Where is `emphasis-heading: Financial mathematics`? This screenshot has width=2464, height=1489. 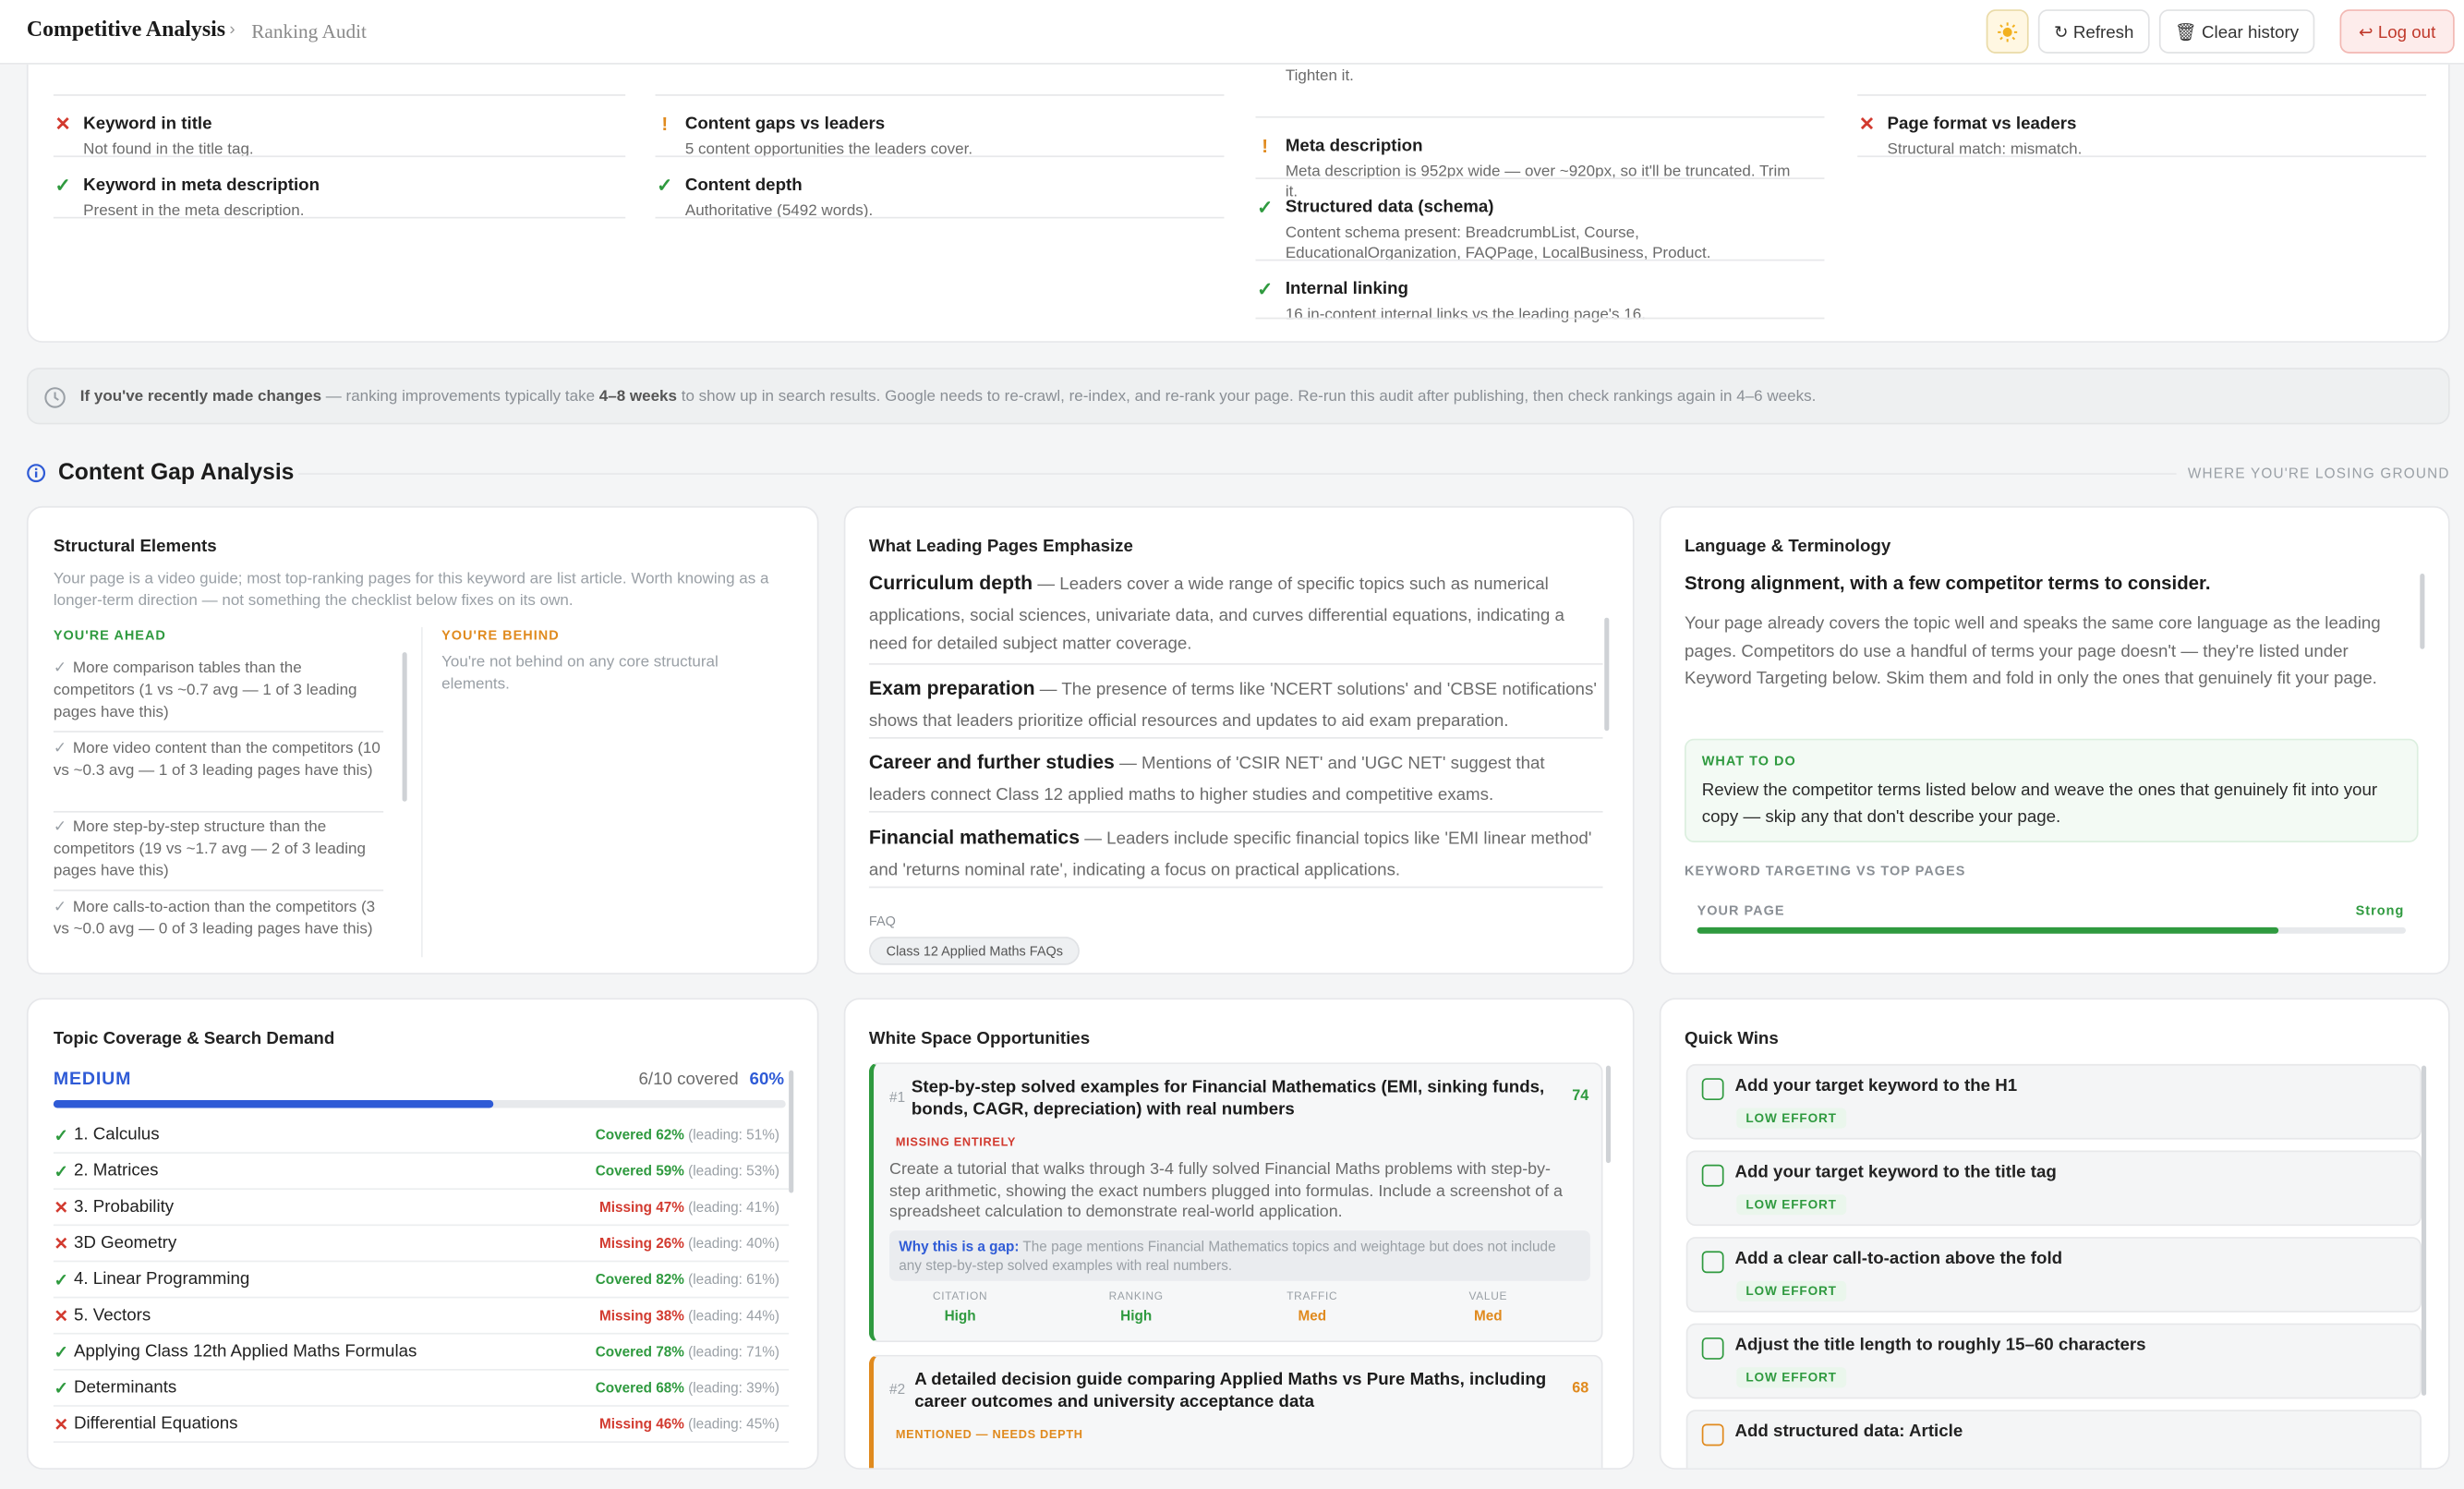
emphasis-heading: Financial mathematics is located at coordinates (975, 837).